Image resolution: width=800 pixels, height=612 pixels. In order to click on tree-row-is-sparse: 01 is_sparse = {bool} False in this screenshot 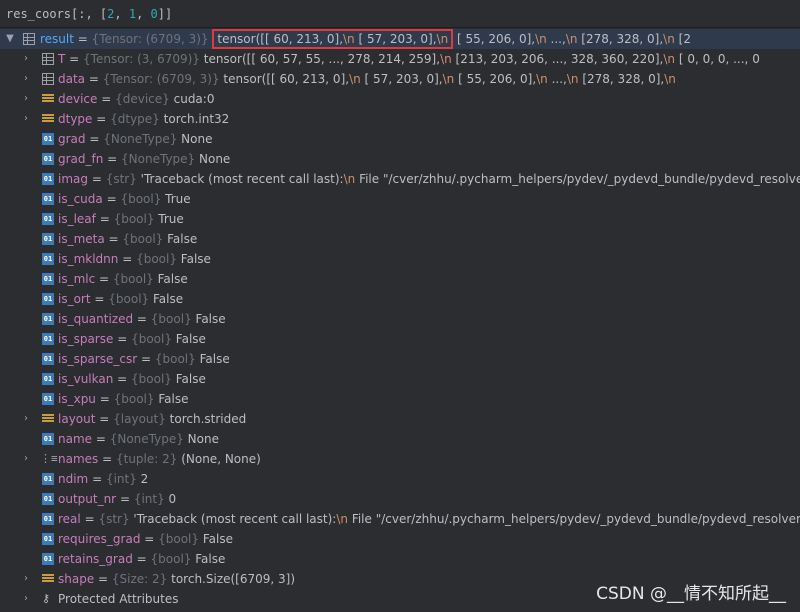, I will do `click(400, 339)`.